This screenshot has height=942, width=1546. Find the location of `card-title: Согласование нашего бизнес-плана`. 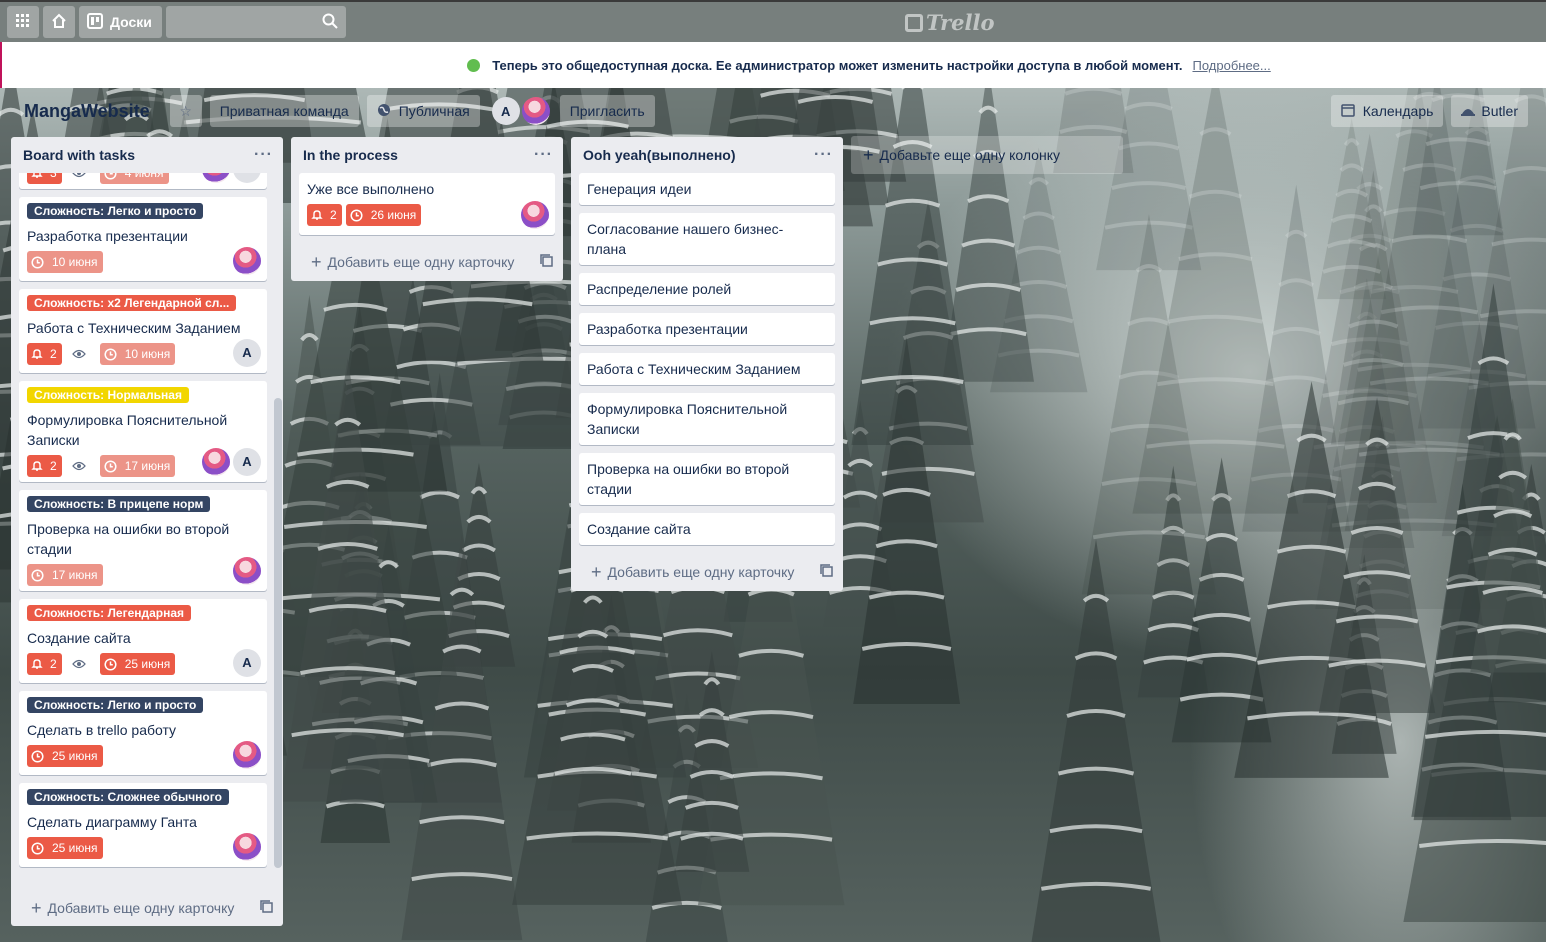

card-title: Согласование нашего бизнес-плана is located at coordinates (685, 239).